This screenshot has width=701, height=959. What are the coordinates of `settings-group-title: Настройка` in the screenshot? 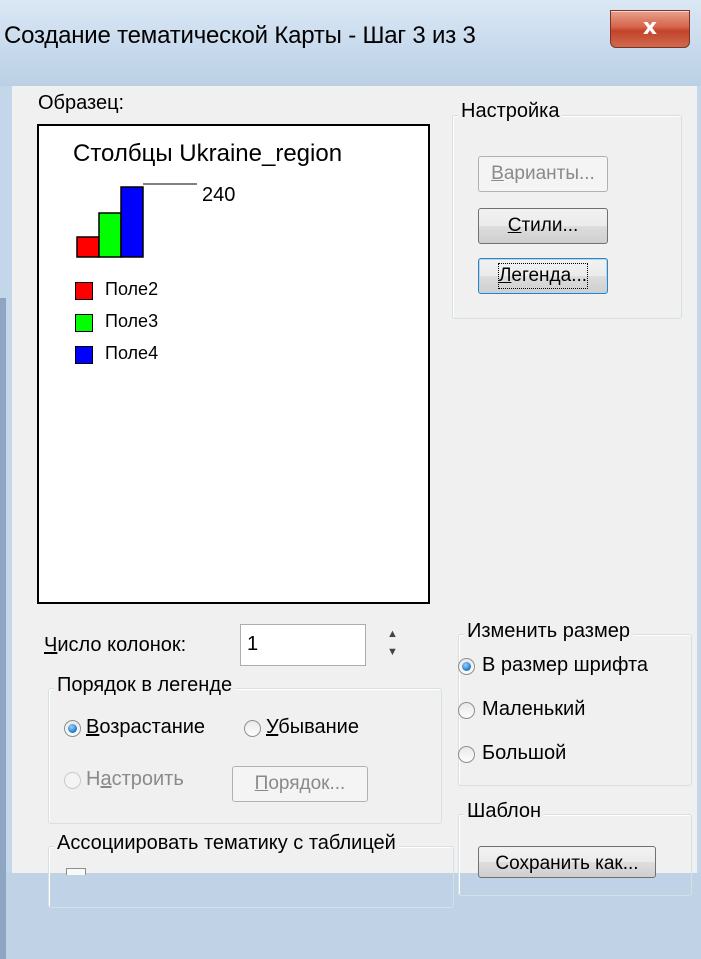 It's located at (510, 111).